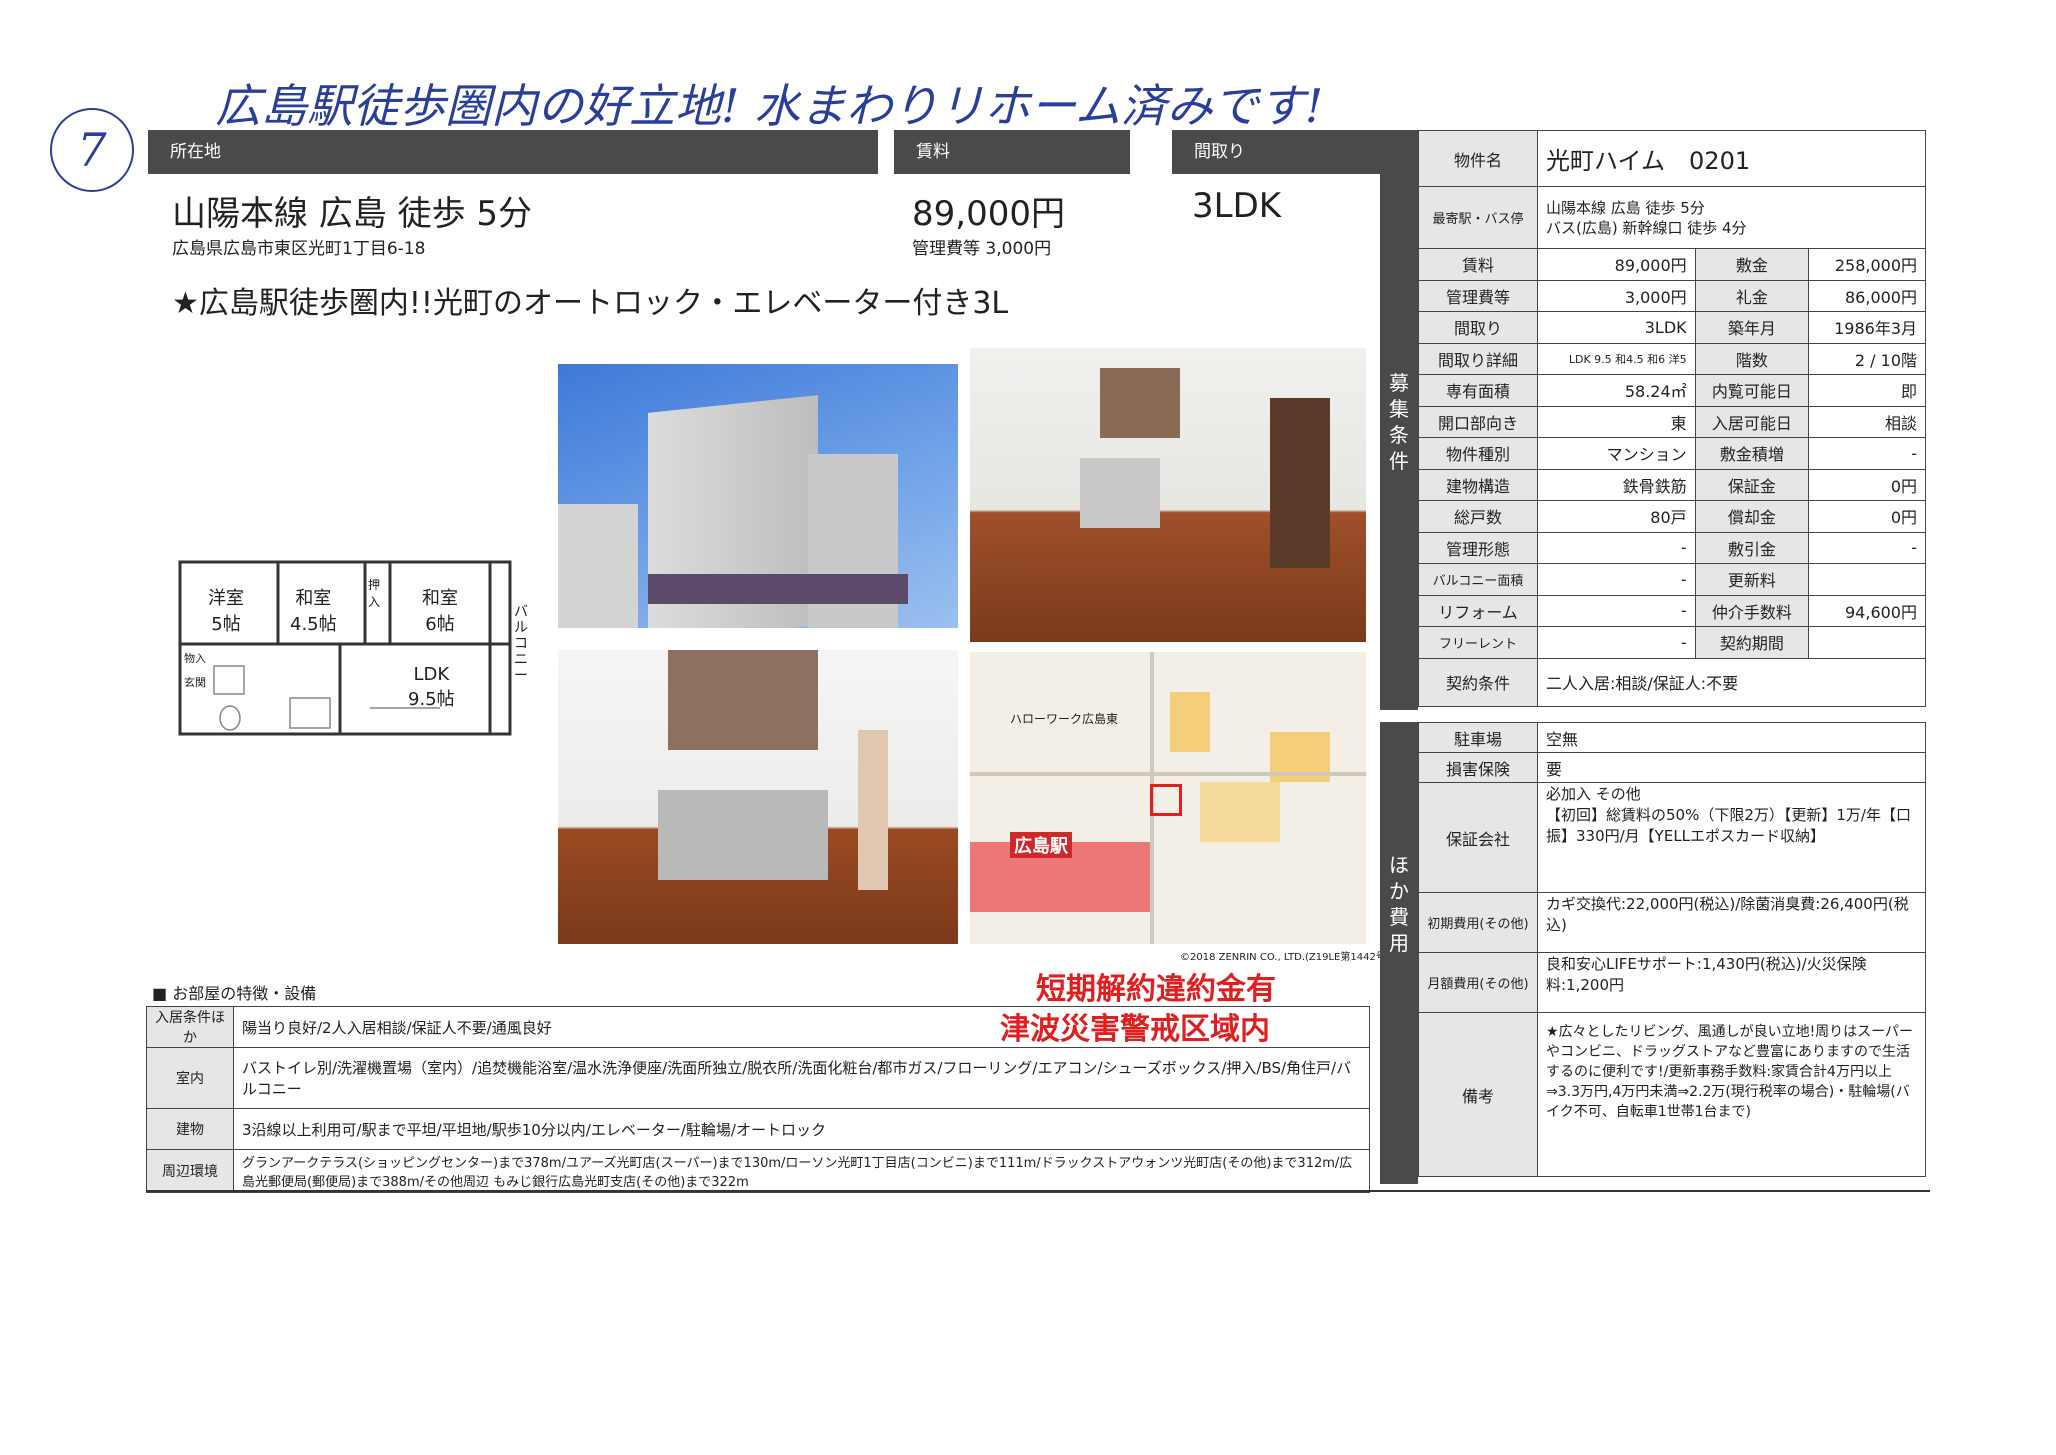 The height and width of the screenshot is (1455, 2056). Describe the element at coordinates (1867, 516) in the screenshot. I see `condition-value: 0円` at that location.